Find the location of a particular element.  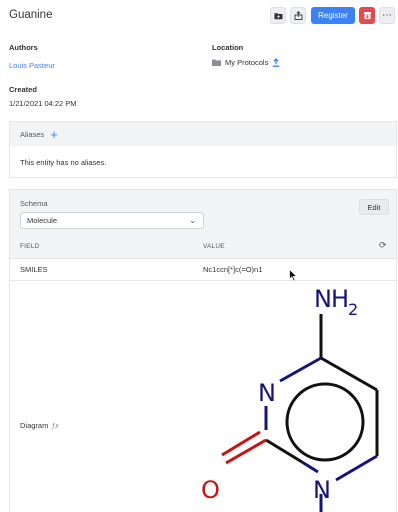

aromatic-ring is located at coordinates (325, 422).